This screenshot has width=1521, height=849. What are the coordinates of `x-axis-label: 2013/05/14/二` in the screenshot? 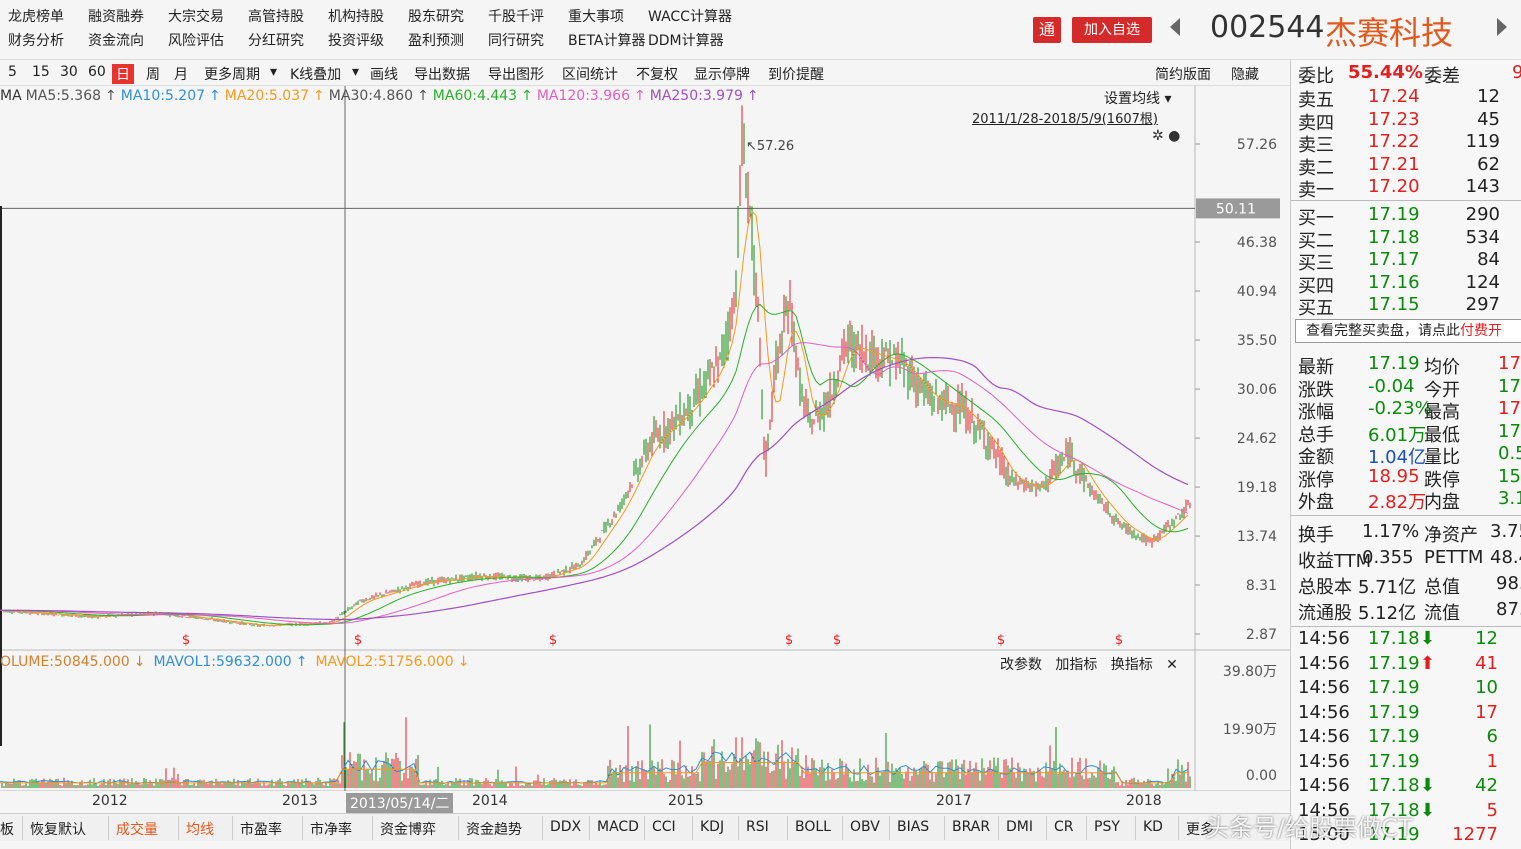 It's located at (400, 803).